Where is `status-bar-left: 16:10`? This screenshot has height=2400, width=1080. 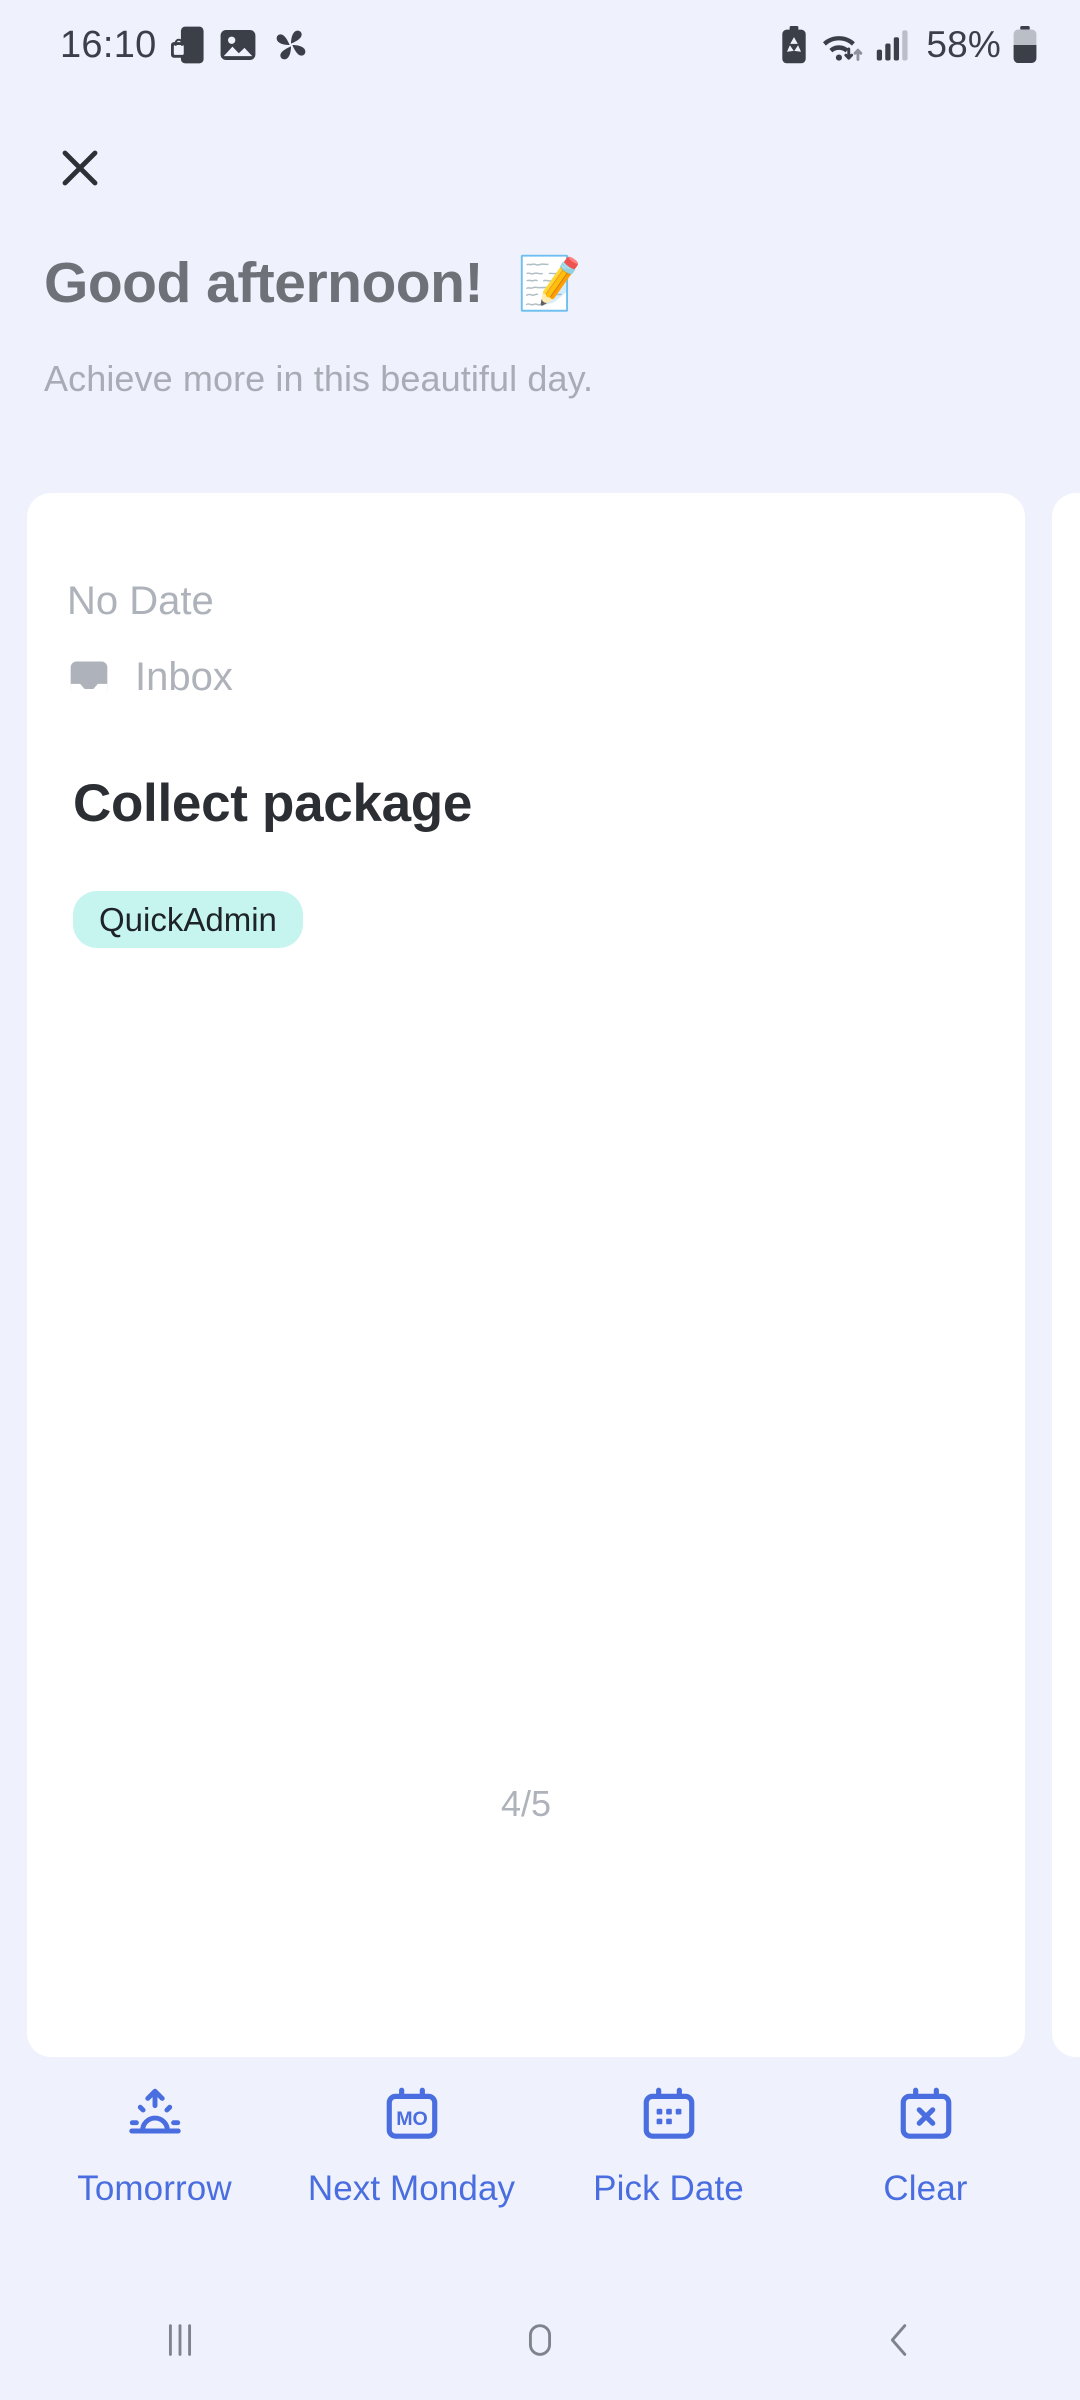 status-bar-left: 16:10 is located at coordinates (185, 45).